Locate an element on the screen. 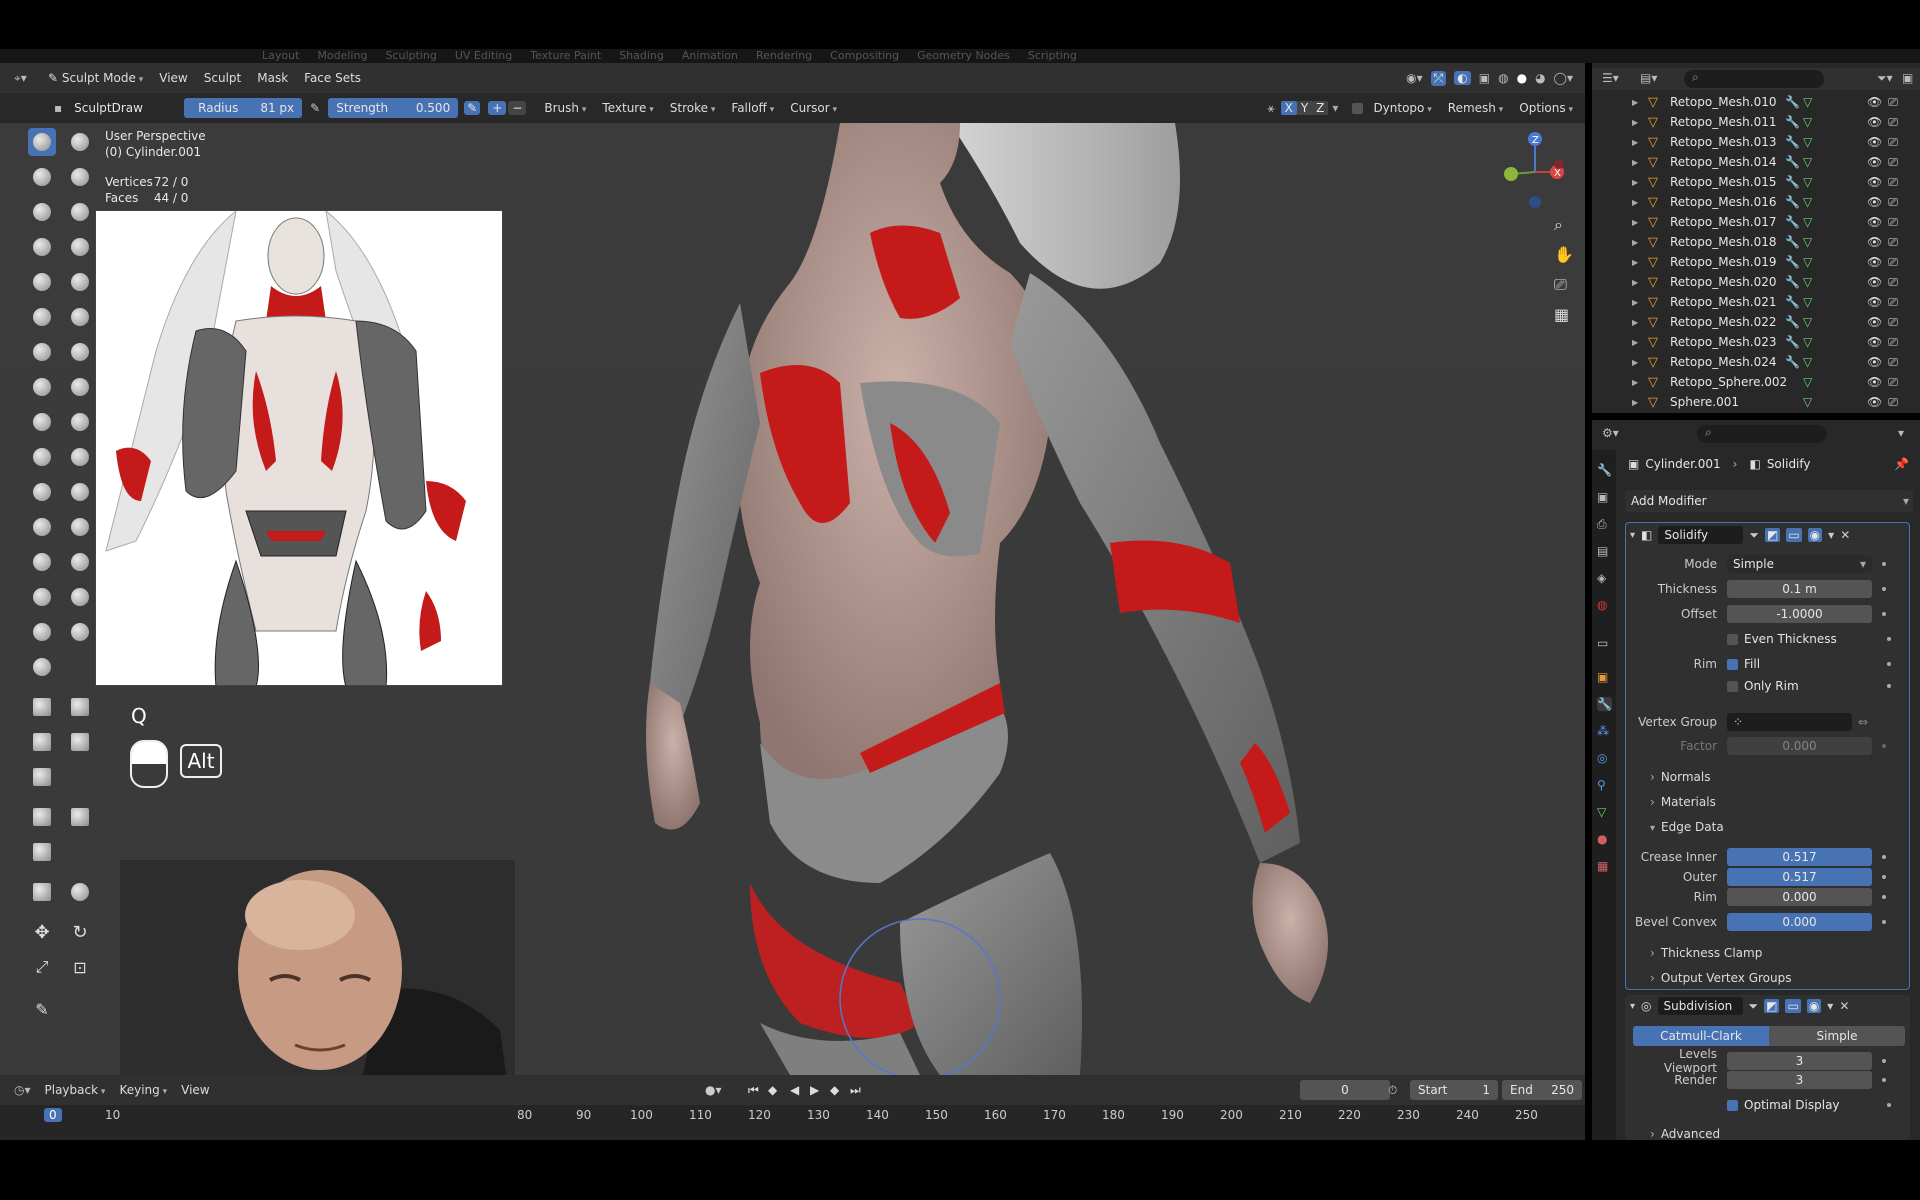 The image size is (1920, 1200). brush-name: SculptDraw is located at coordinates (129, 108).